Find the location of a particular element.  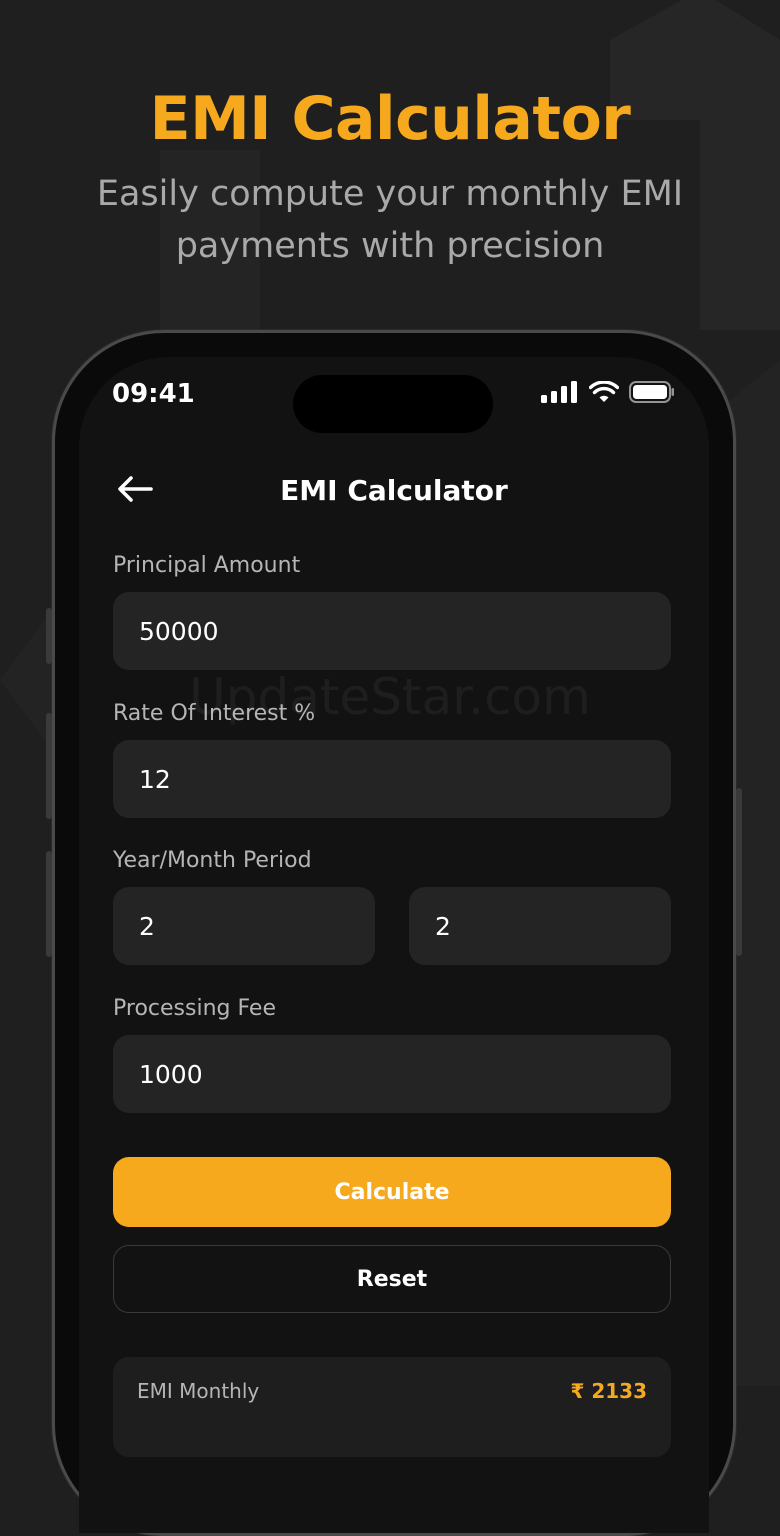

emi-result-label: EMI Monthly is located at coordinates (198, 1391).